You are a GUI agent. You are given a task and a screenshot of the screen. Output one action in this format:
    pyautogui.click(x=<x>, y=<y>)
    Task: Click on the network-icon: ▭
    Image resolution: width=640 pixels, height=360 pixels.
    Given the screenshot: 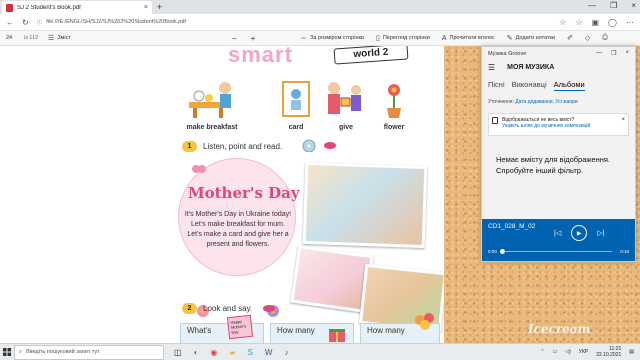 What is the action you would take?
    pyautogui.click(x=555, y=352)
    